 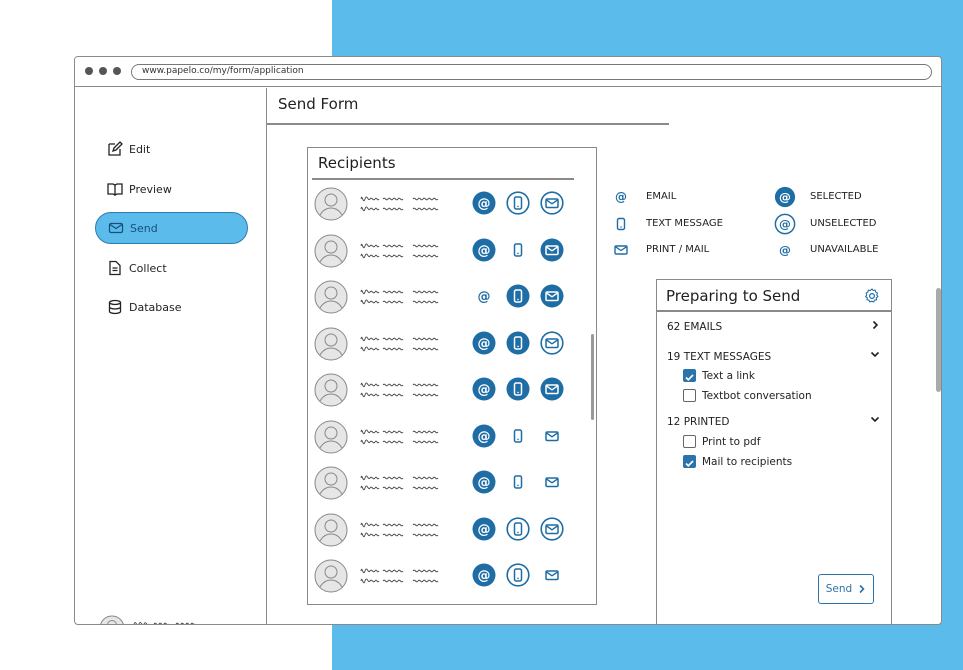 What do you see at coordinates (357, 163) in the screenshot?
I see `recipients-title: Recipients` at bounding box center [357, 163].